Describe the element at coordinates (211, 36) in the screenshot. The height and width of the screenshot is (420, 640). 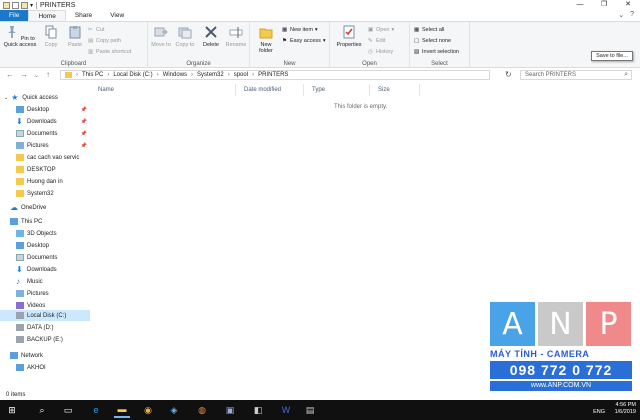
I see `delete-button: Delete` at that location.